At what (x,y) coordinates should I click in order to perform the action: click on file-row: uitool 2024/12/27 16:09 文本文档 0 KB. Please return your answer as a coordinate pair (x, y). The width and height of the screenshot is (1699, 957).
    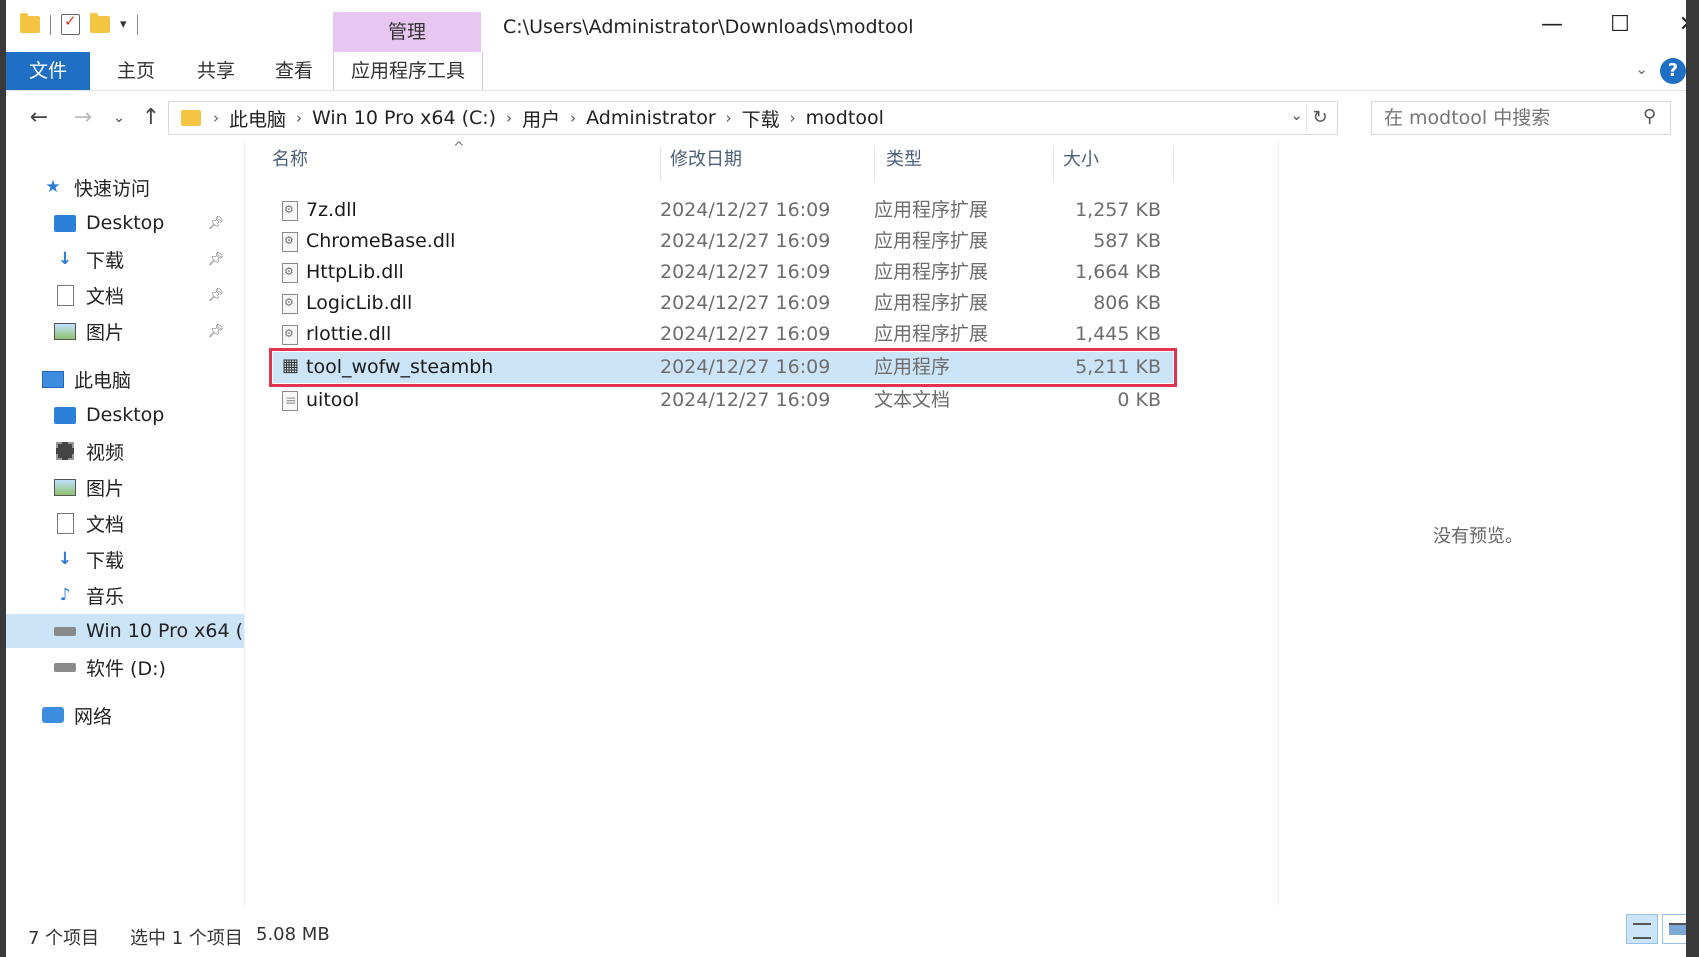
    Looking at the image, I should click on (723, 400).